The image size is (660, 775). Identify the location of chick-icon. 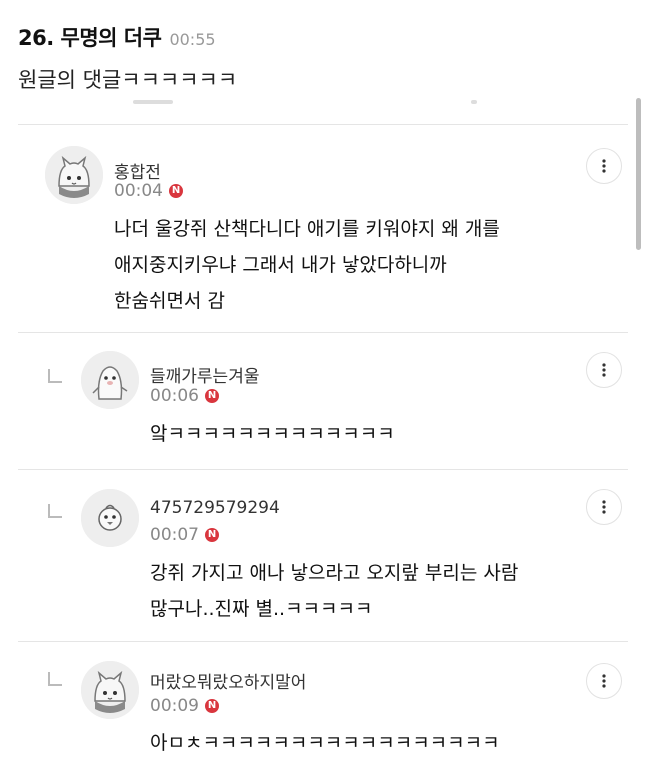
(110, 518).